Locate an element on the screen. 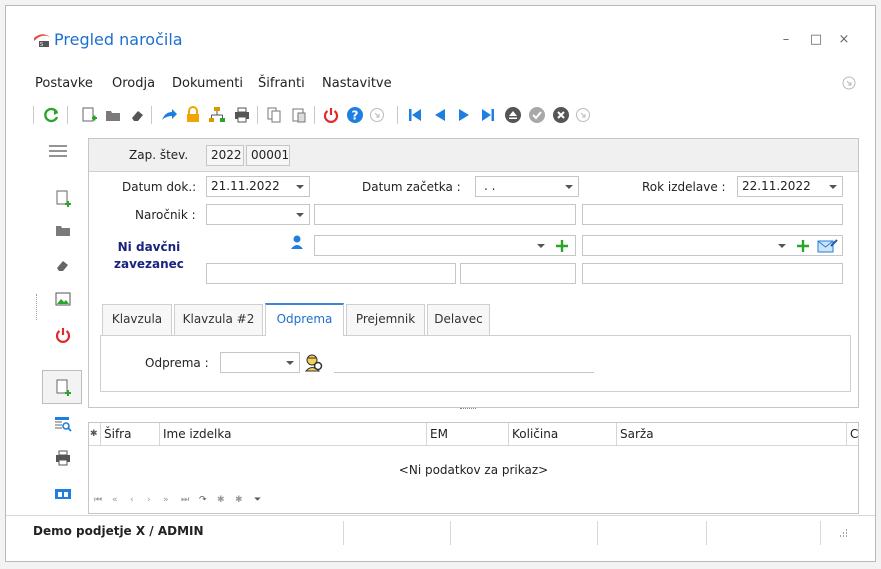 This screenshot has width=881, height=569. datum-dok-field: 21.11.2022 is located at coordinates (258, 186).